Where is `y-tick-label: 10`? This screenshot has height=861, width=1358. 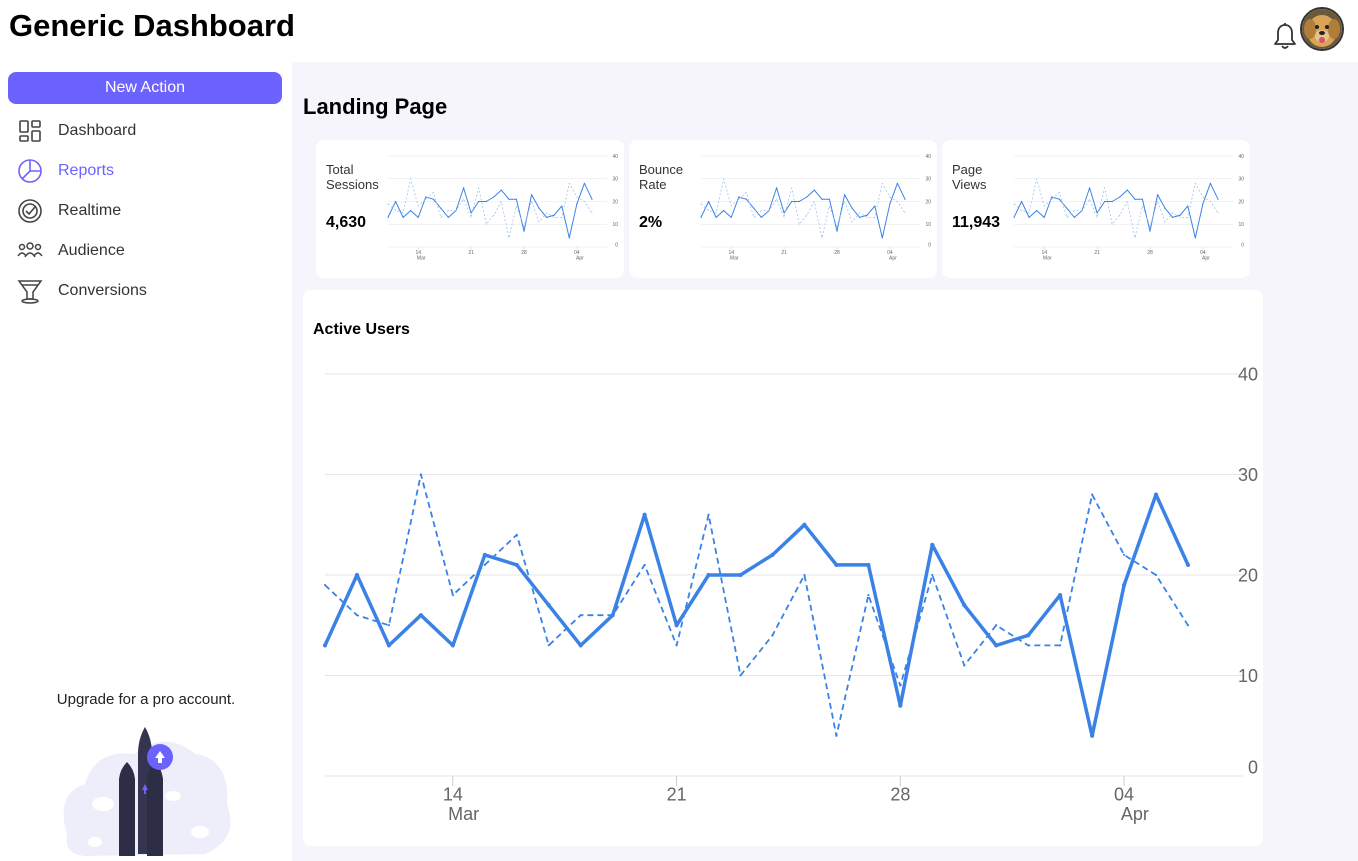 y-tick-label: 10 is located at coordinates (1248, 676).